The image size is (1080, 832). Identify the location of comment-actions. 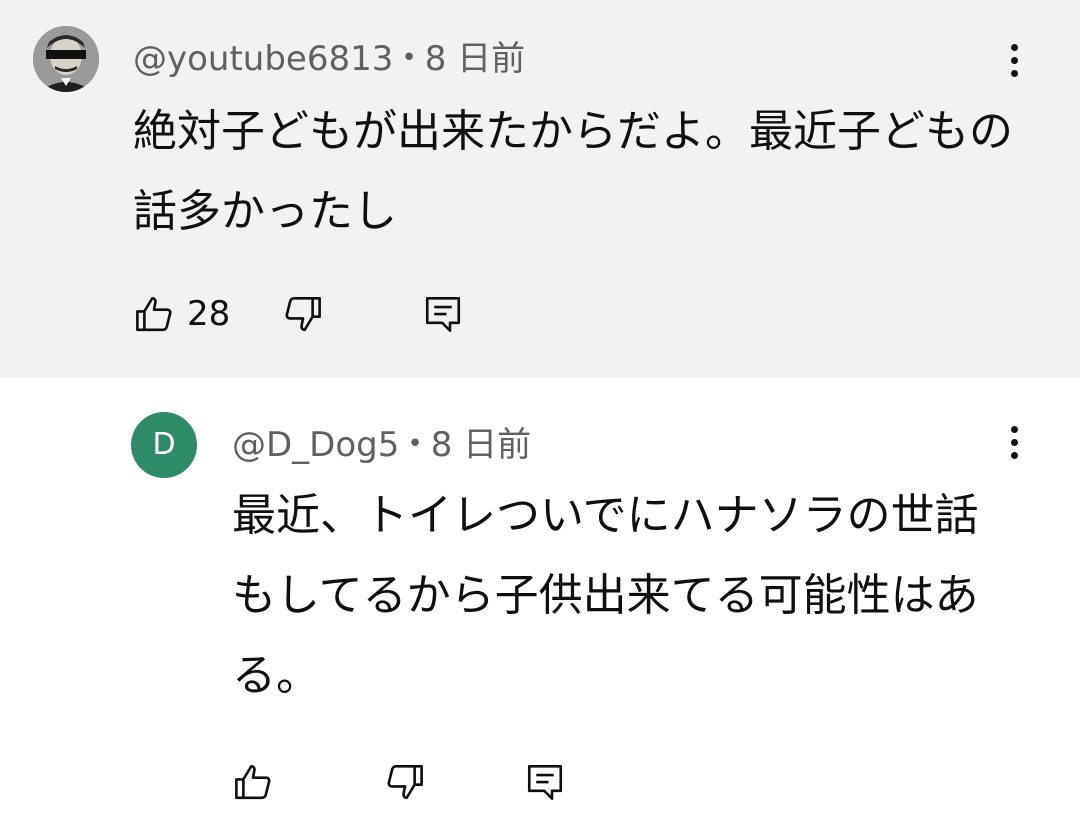
(399, 782).